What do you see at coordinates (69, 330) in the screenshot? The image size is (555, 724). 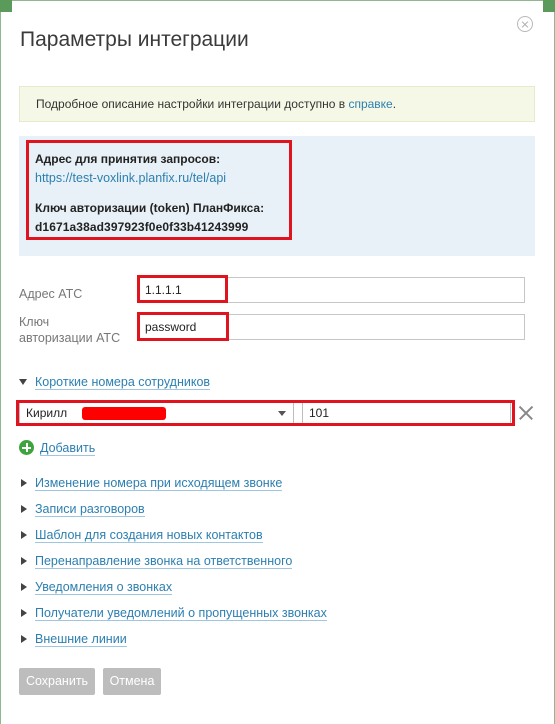 I see `ats-key-label: Ключ авторизации АТС` at bounding box center [69, 330].